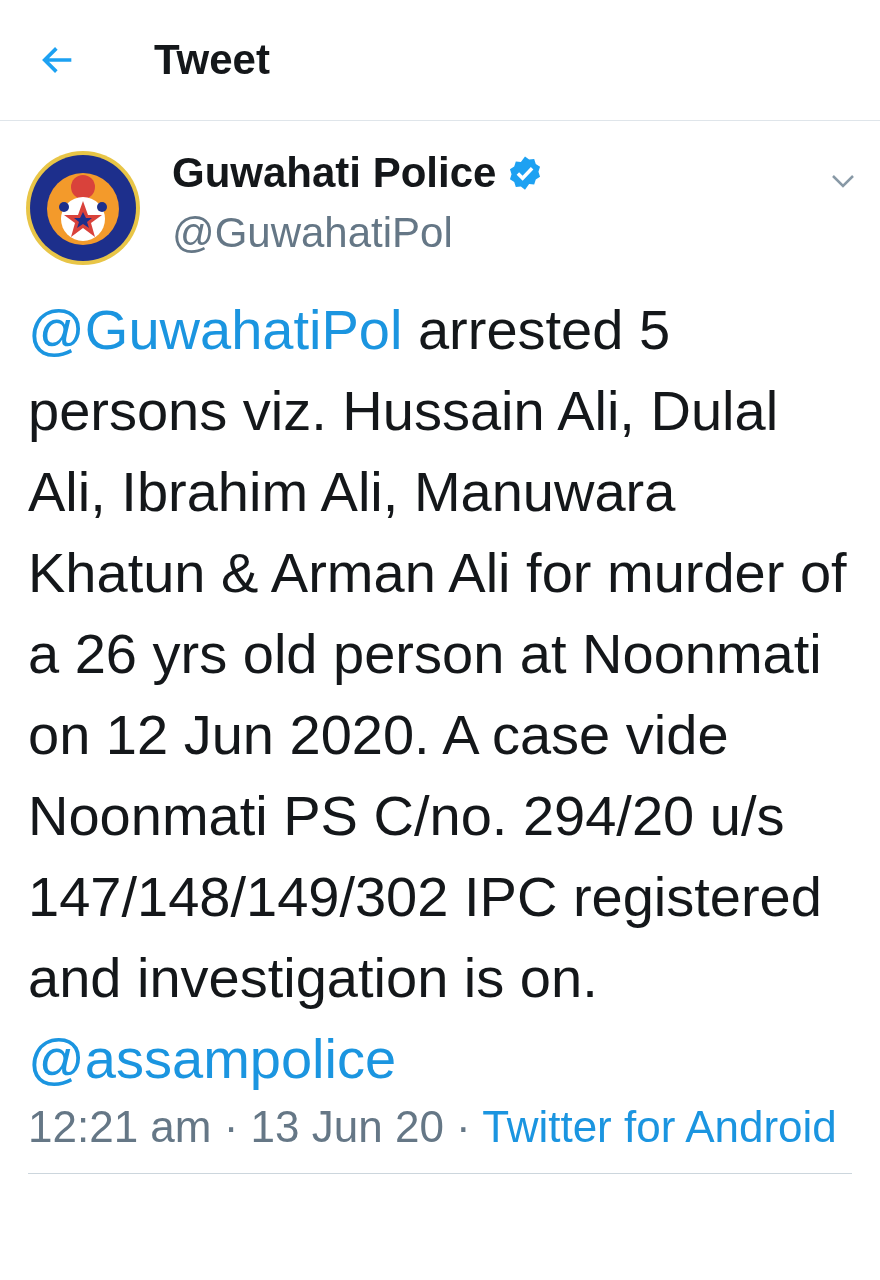 This screenshot has height=1280, width=880. Describe the element at coordinates (215, 329) in the screenshot. I see `mention-link: @GuwahatiPol` at that location.